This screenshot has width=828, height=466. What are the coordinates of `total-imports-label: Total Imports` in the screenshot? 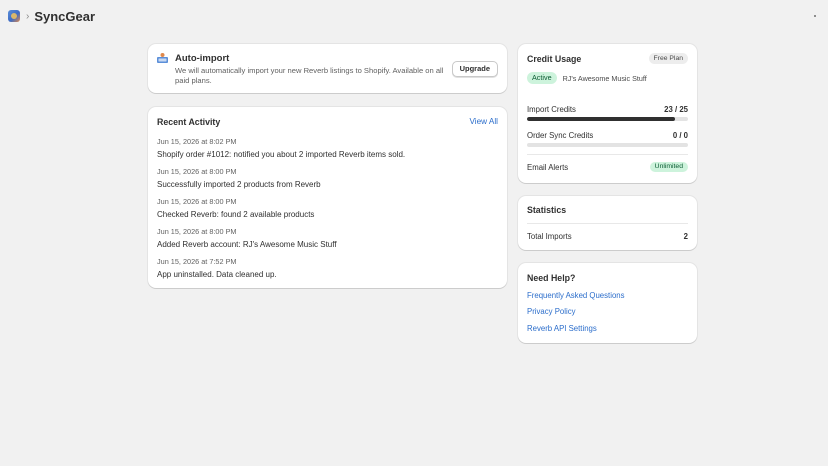 It's located at (549, 236).